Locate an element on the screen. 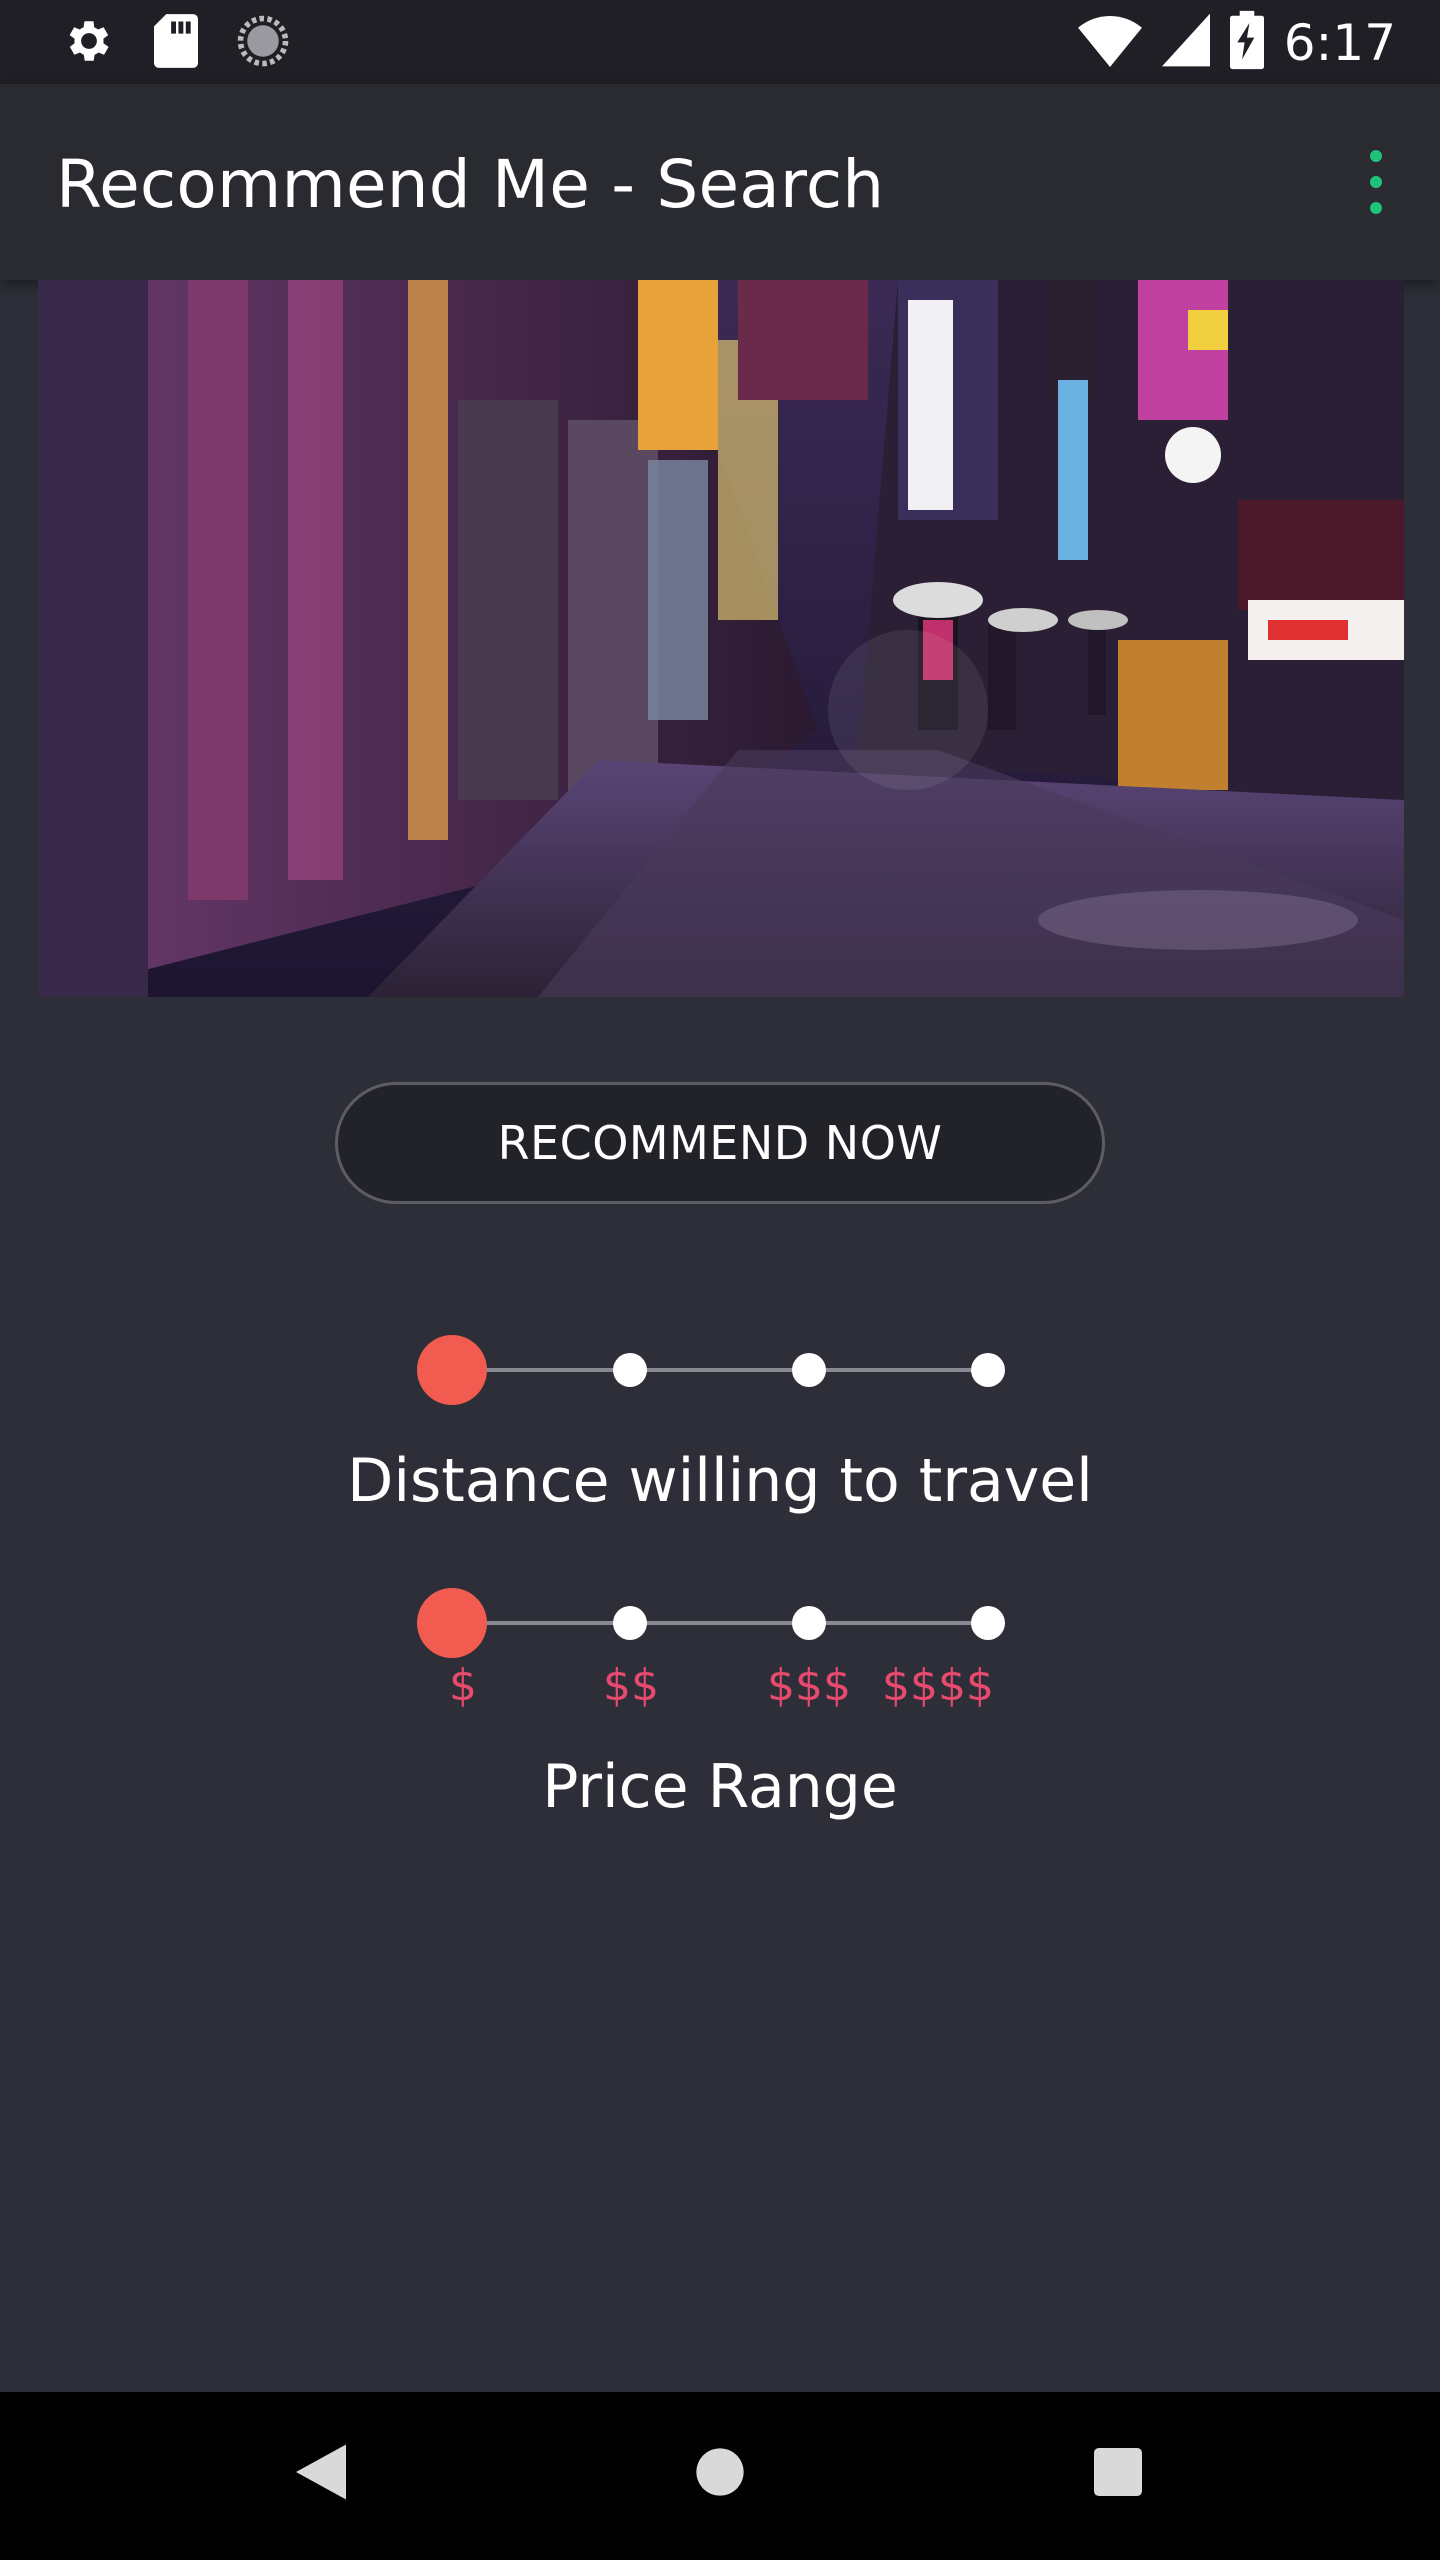  price-slider-track is located at coordinates (720, 1623).